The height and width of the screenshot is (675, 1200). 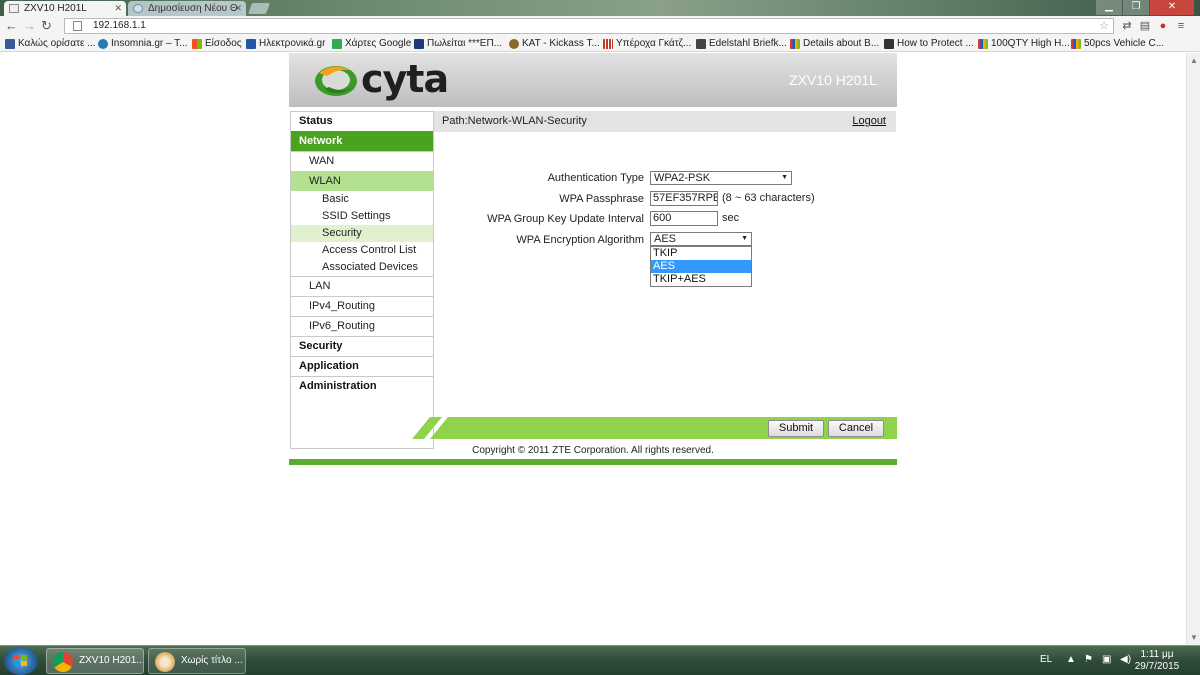 I want to click on tab-title: Δημοσίευση Νέου Θ, so click(x=193, y=8).